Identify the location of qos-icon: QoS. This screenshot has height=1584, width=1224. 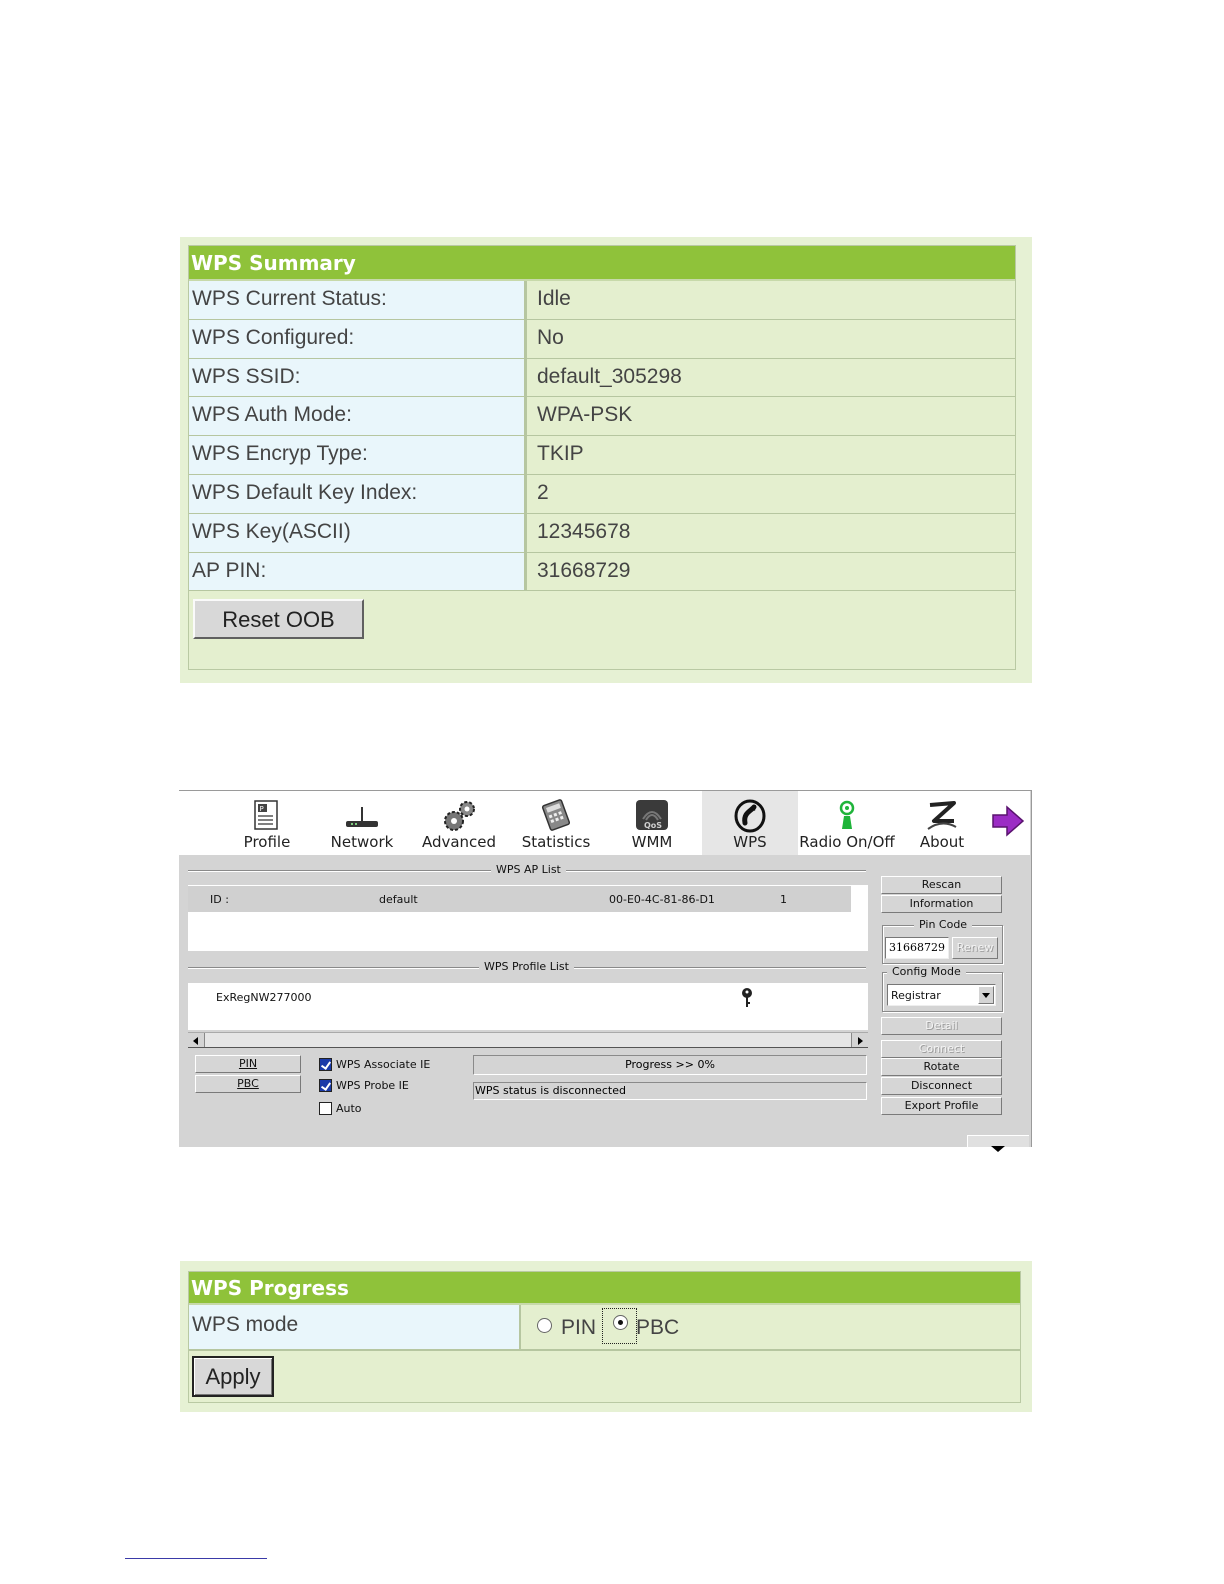
(652, 817).